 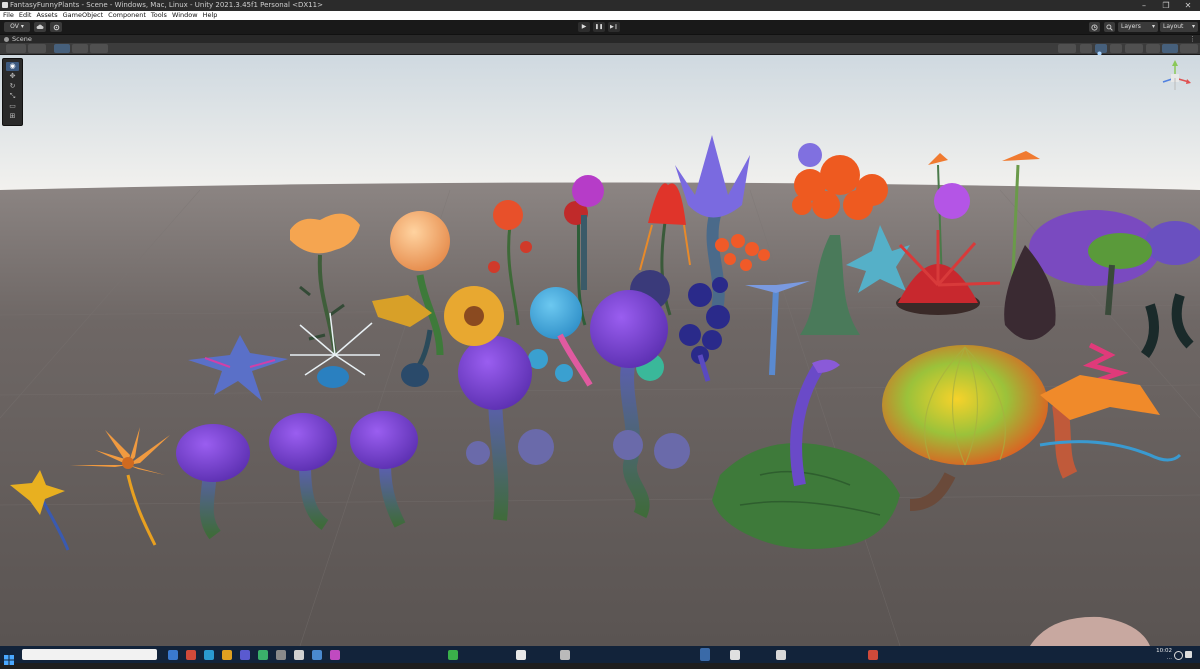 I want to click on scene-view-toolbar, so click(x=600, y=50).